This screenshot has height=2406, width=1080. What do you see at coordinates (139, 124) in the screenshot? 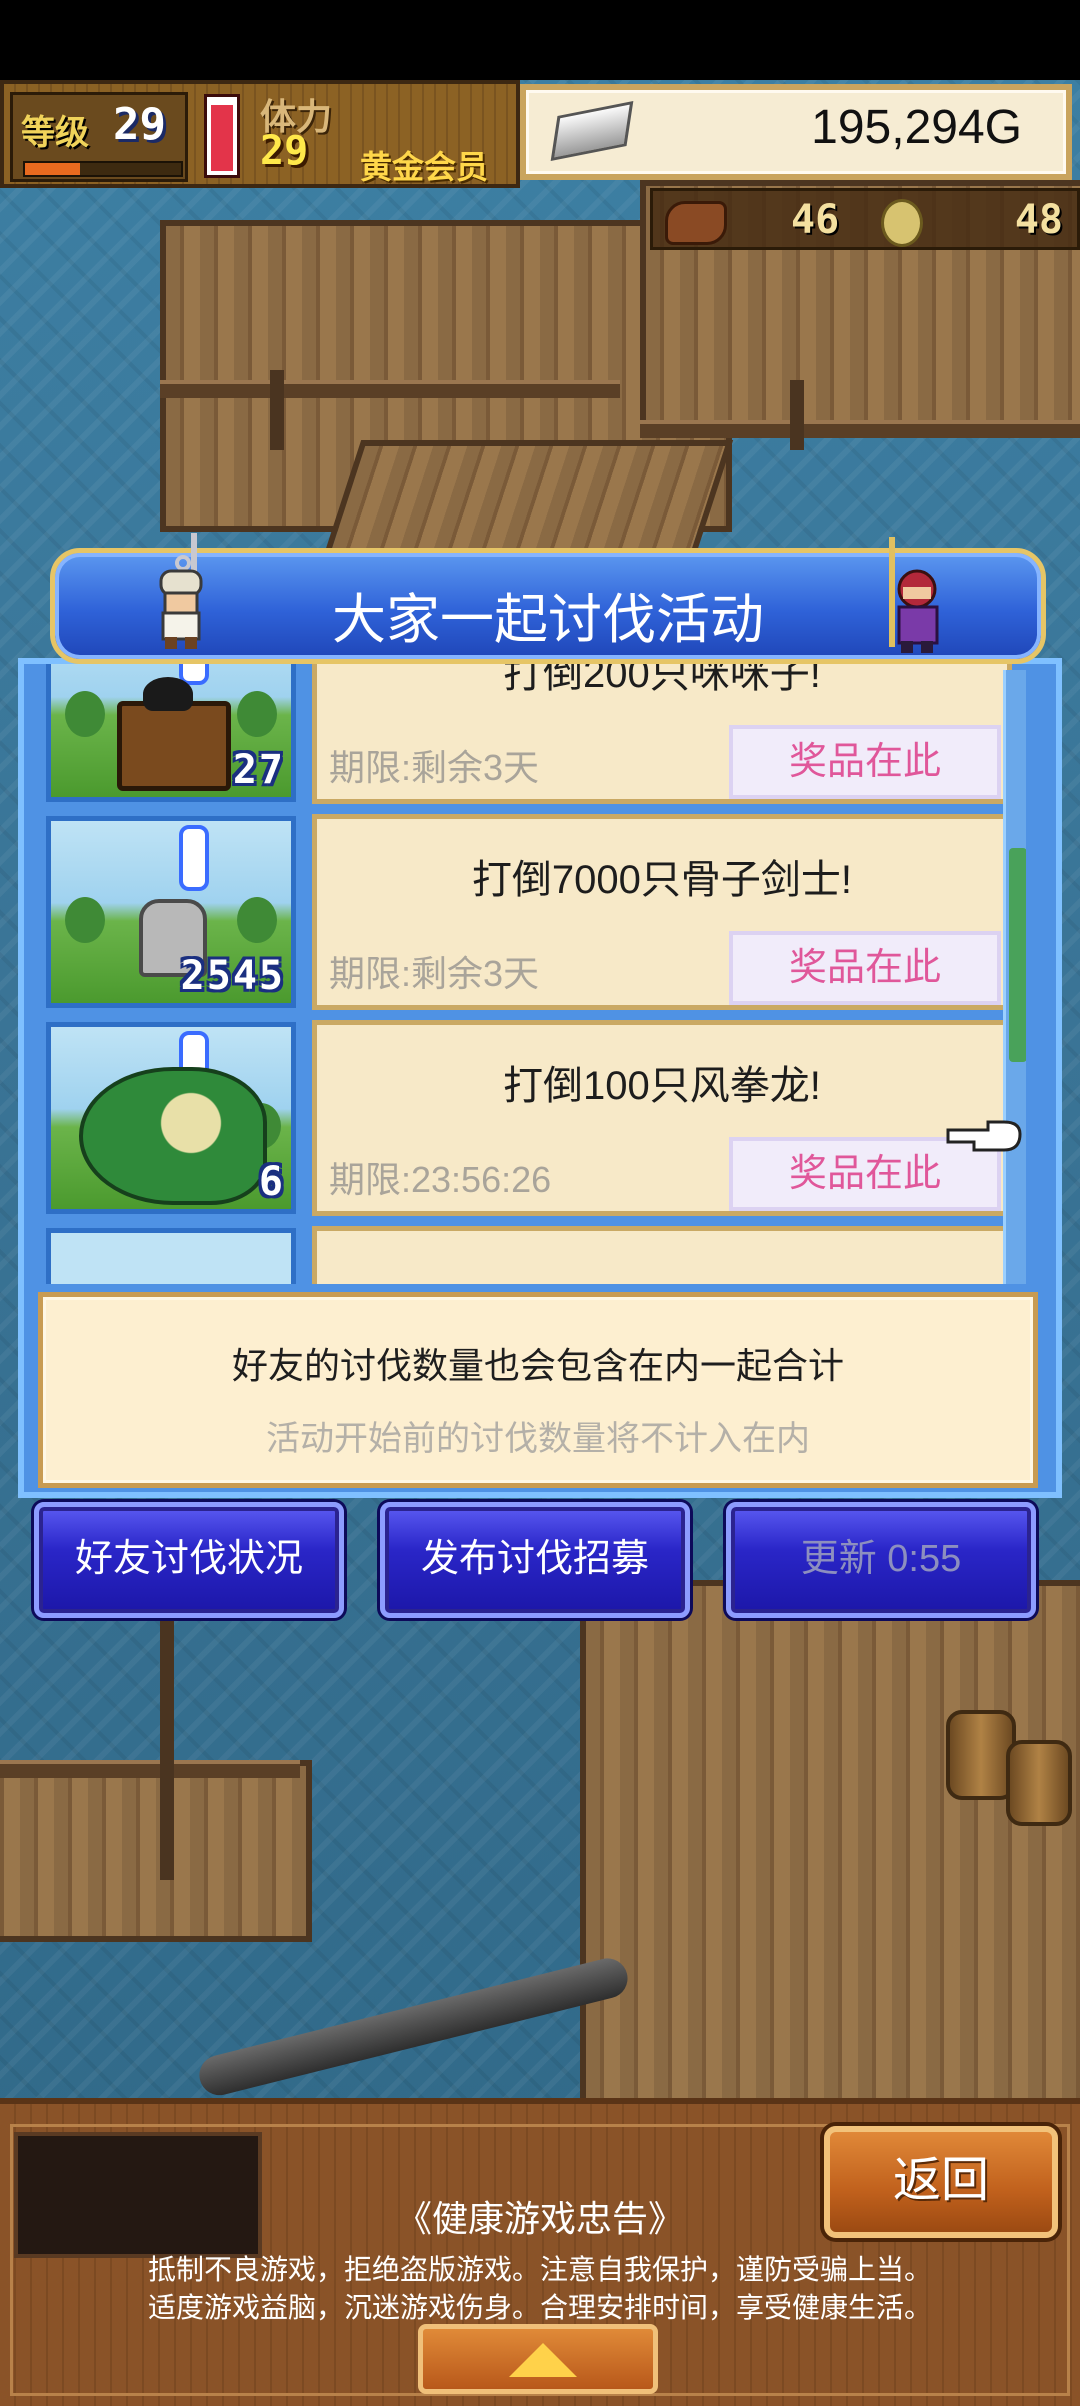
I see `level-value: 29` at bounding box center [139, 124].